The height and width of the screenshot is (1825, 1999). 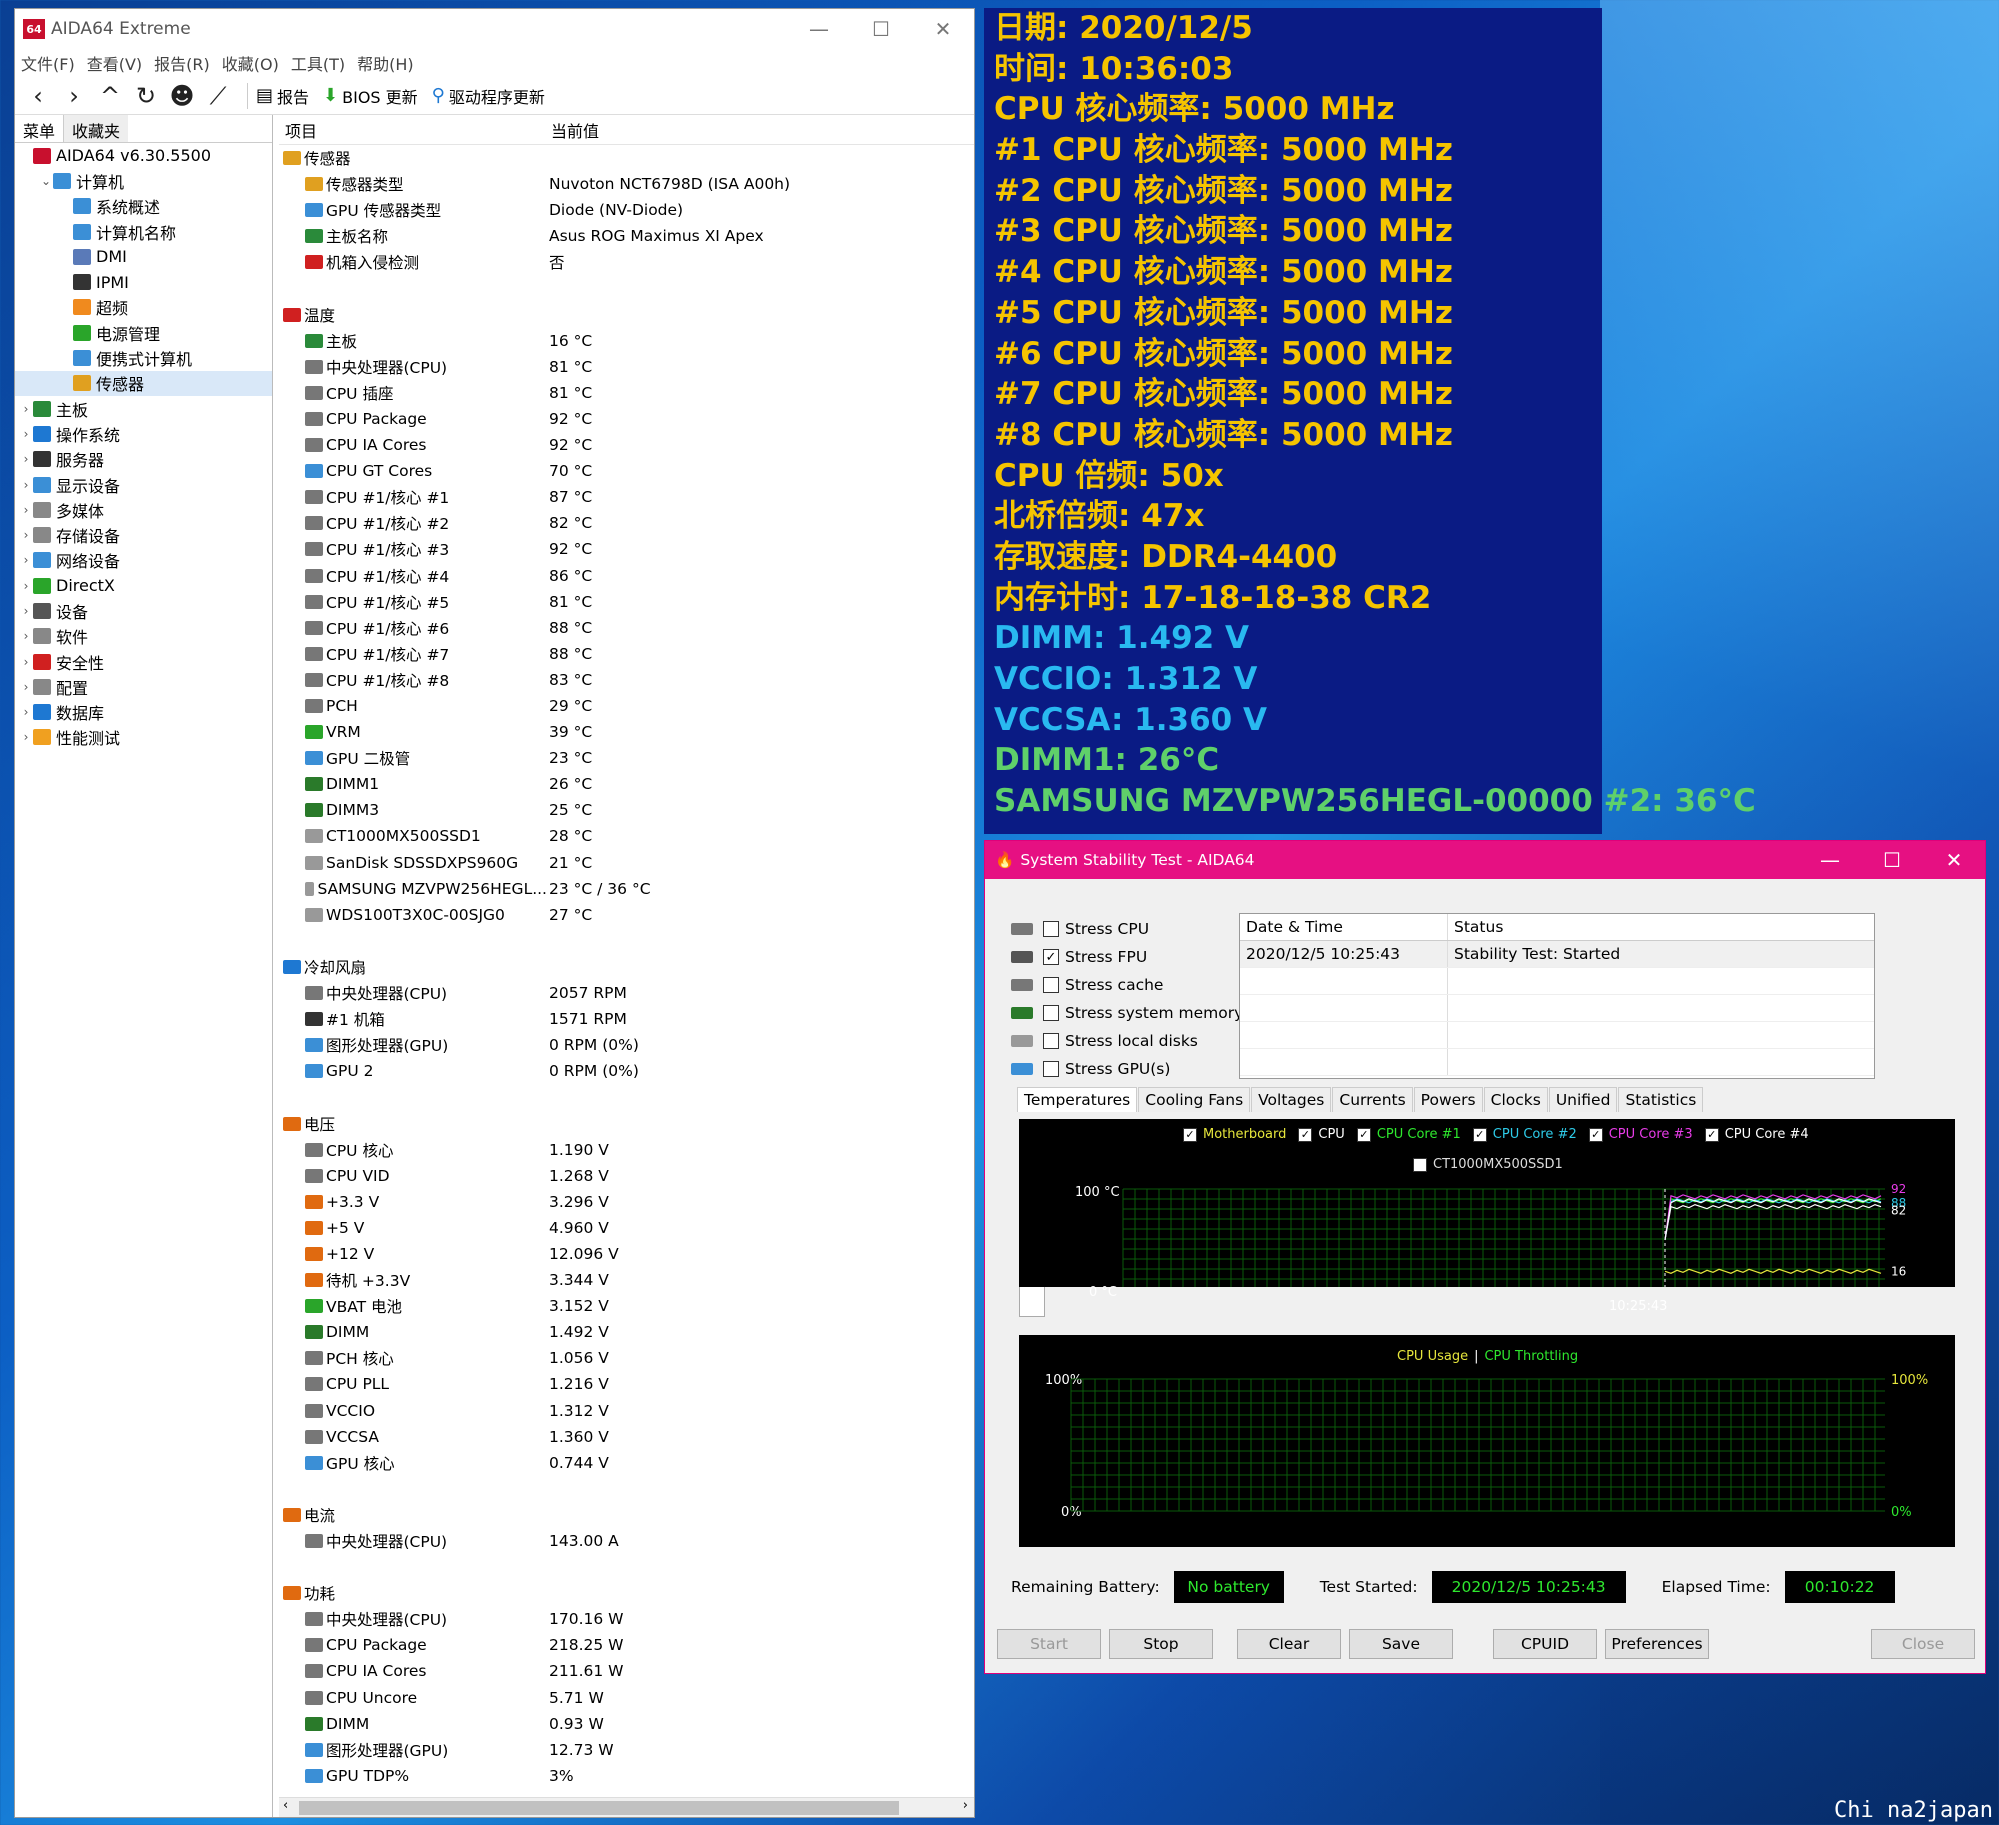 I want to click on tree-item: › 网络设备, so click(x=143, y=560).